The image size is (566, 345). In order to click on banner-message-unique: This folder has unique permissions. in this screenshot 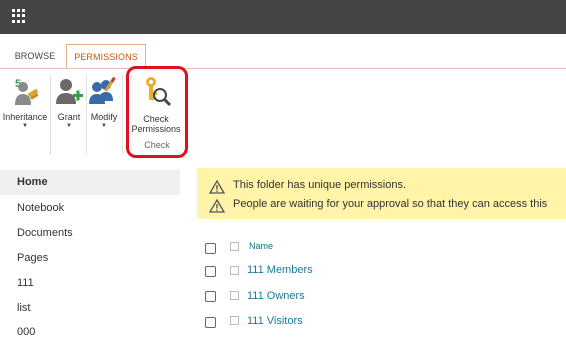, I will do `click(320, 185)`.